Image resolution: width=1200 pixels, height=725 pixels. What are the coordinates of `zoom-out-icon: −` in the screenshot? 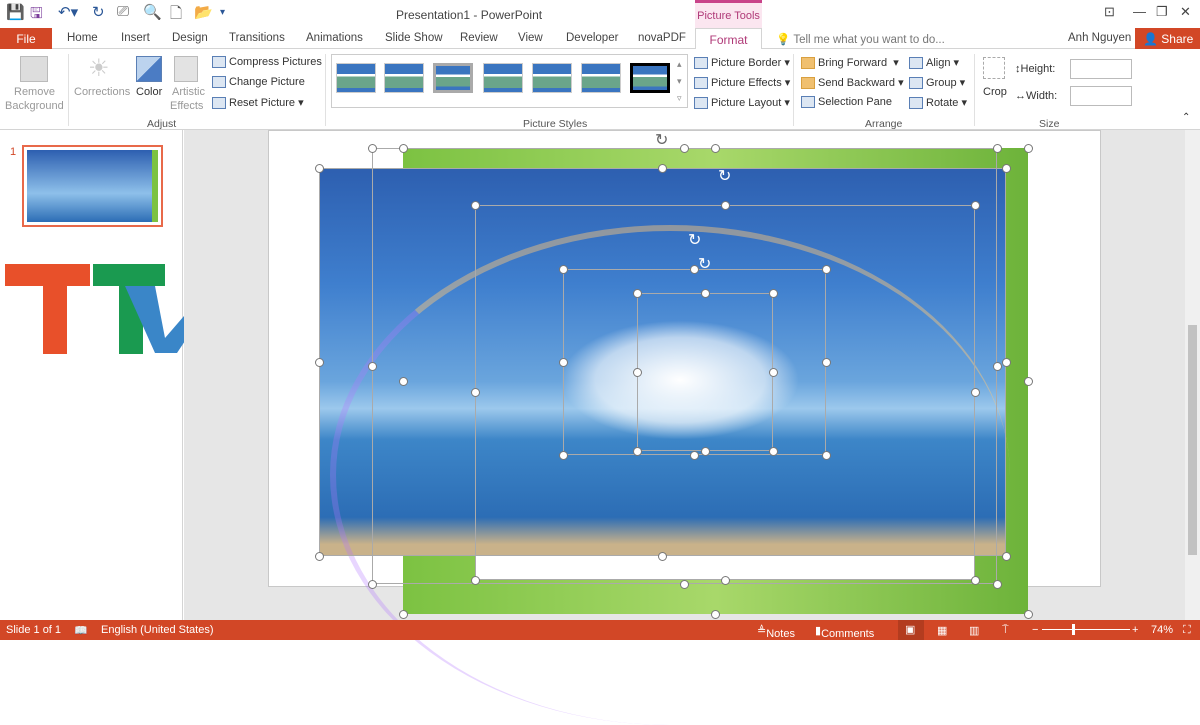 It's located at (1035, 630).